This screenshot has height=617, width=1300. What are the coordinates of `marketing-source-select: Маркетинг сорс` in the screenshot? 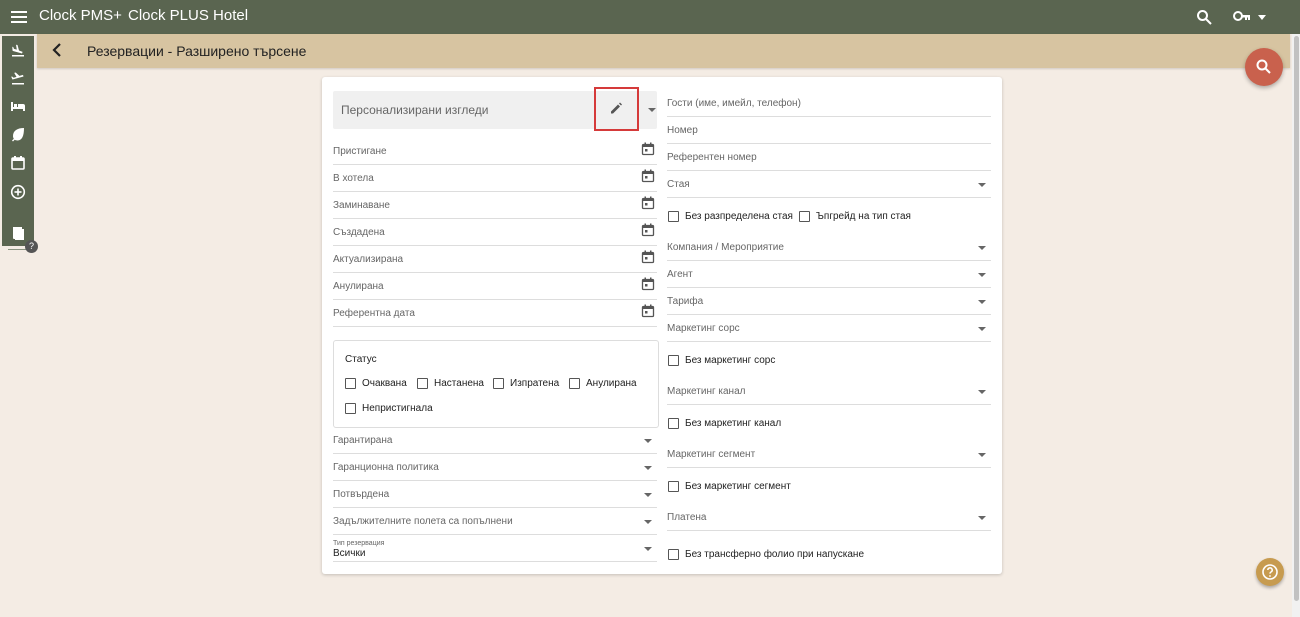 It's located at (829, 329).